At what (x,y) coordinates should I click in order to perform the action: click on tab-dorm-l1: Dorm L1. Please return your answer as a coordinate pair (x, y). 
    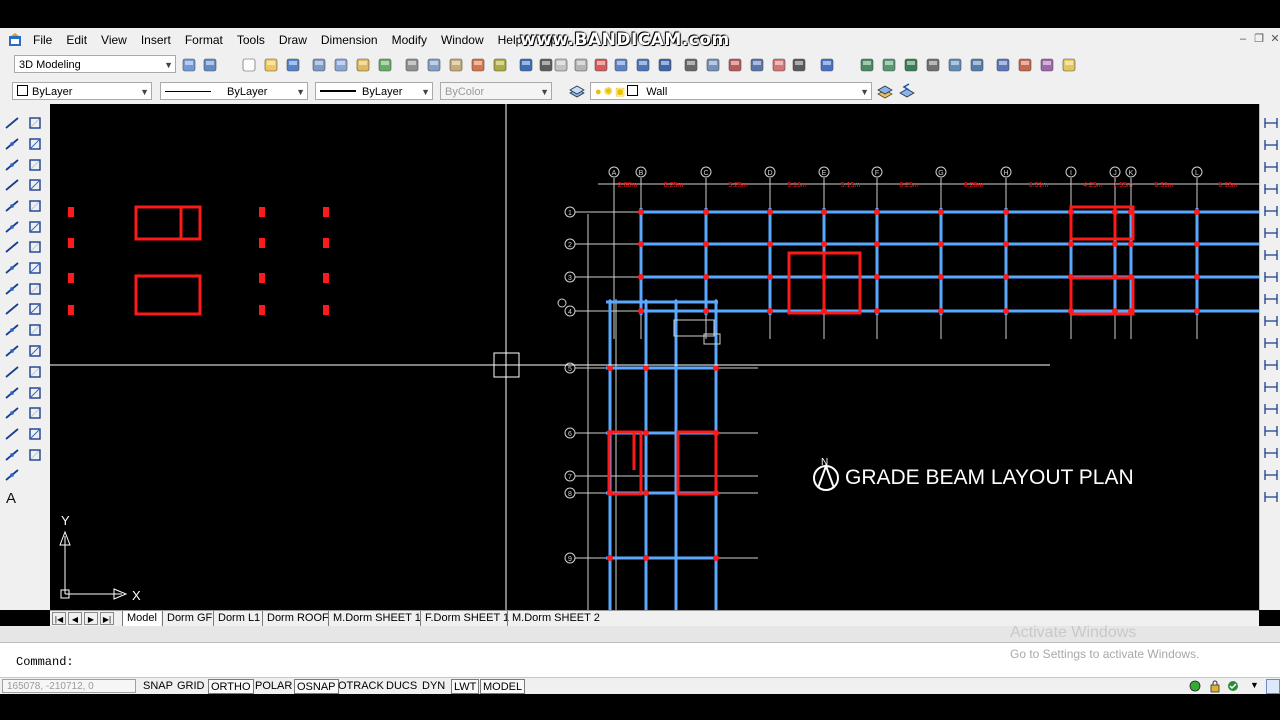
    Looking at the image, I should click on (238, 618).